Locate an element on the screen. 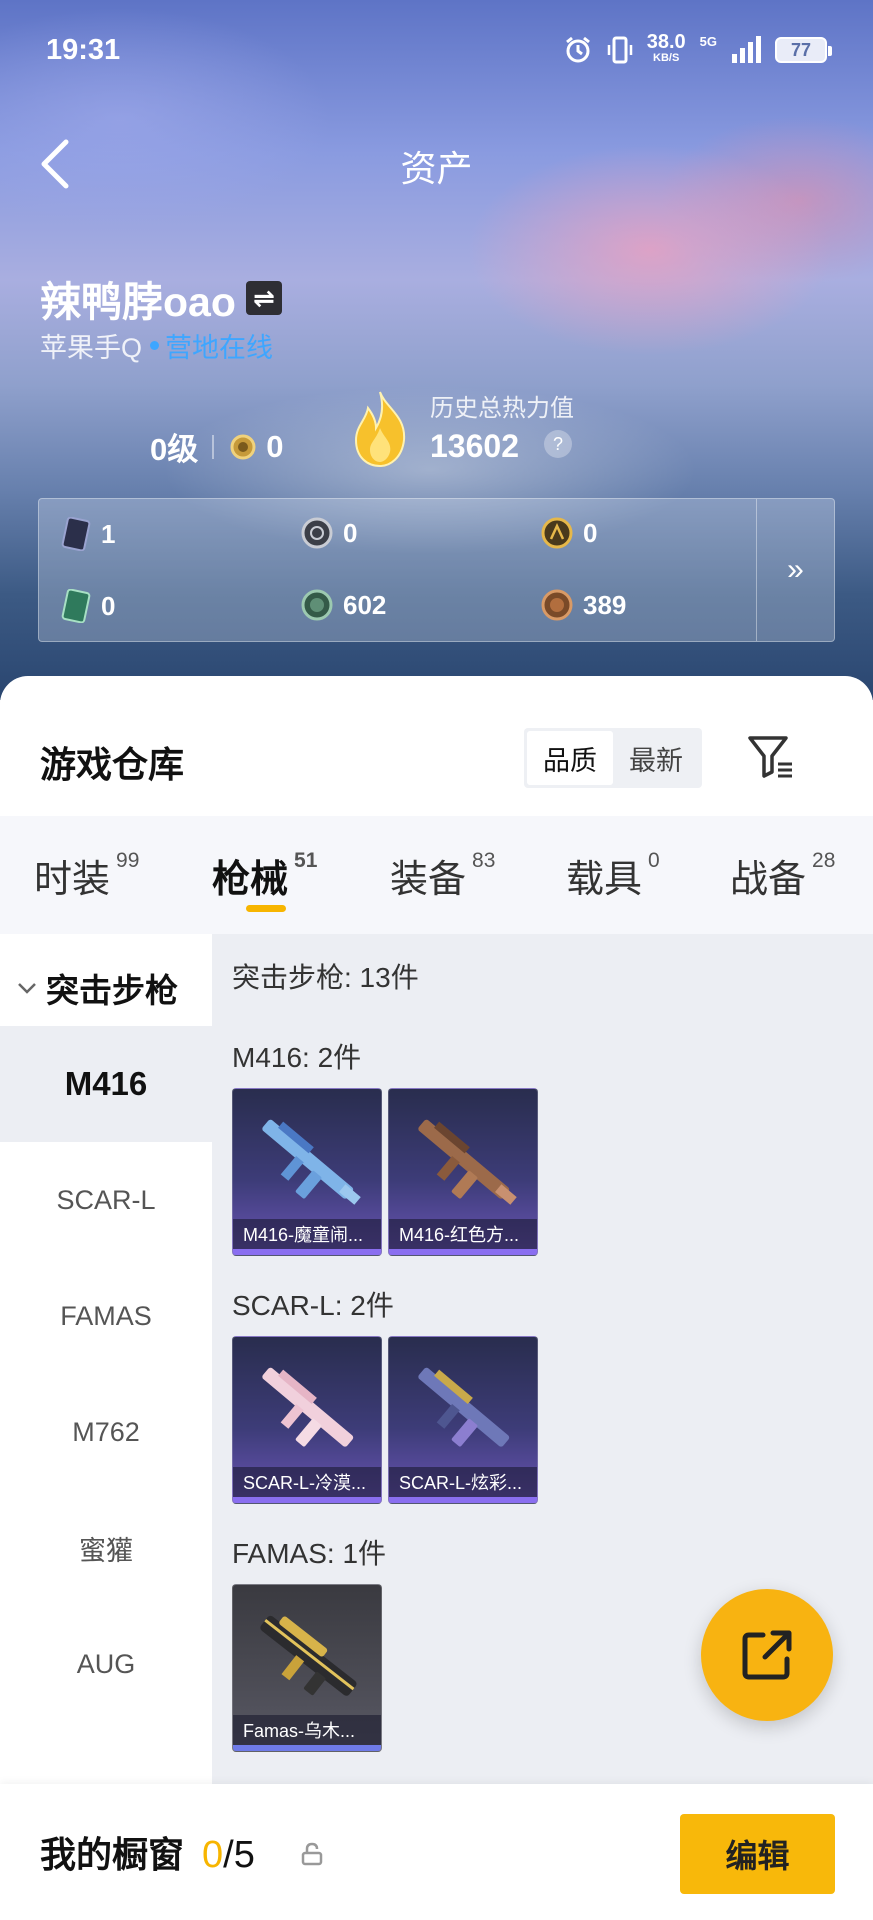 This screenshot has height=1920, width=873. showcase-title: 我的橱窗 is located at coordinates (112, 1854).